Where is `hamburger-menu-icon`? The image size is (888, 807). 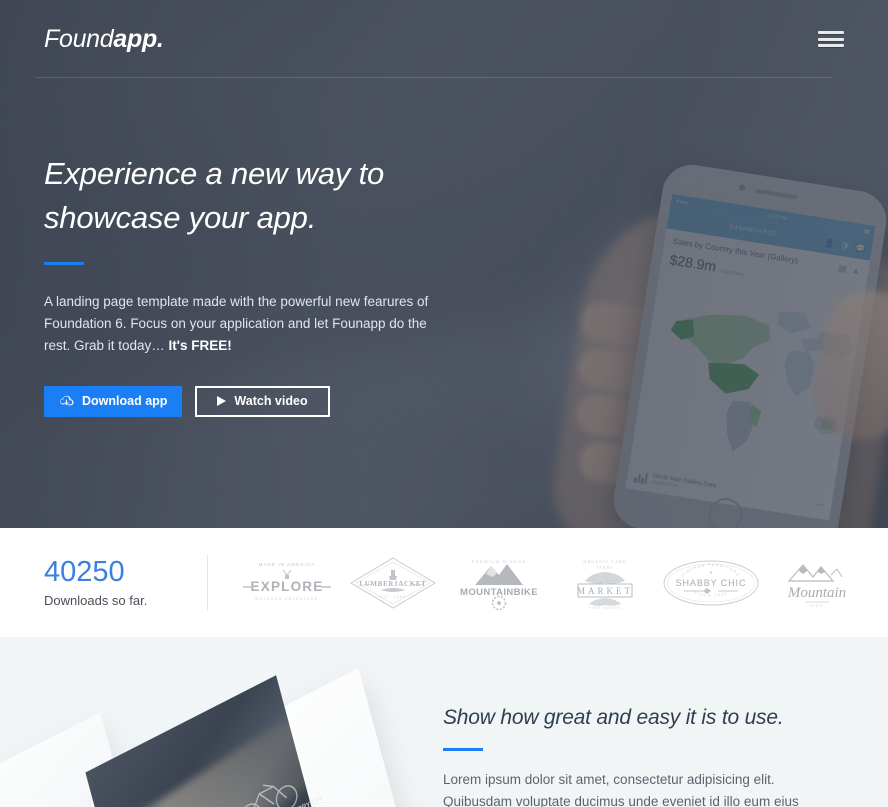
hamburger-menu-icon is located at coordinates (831, 39).